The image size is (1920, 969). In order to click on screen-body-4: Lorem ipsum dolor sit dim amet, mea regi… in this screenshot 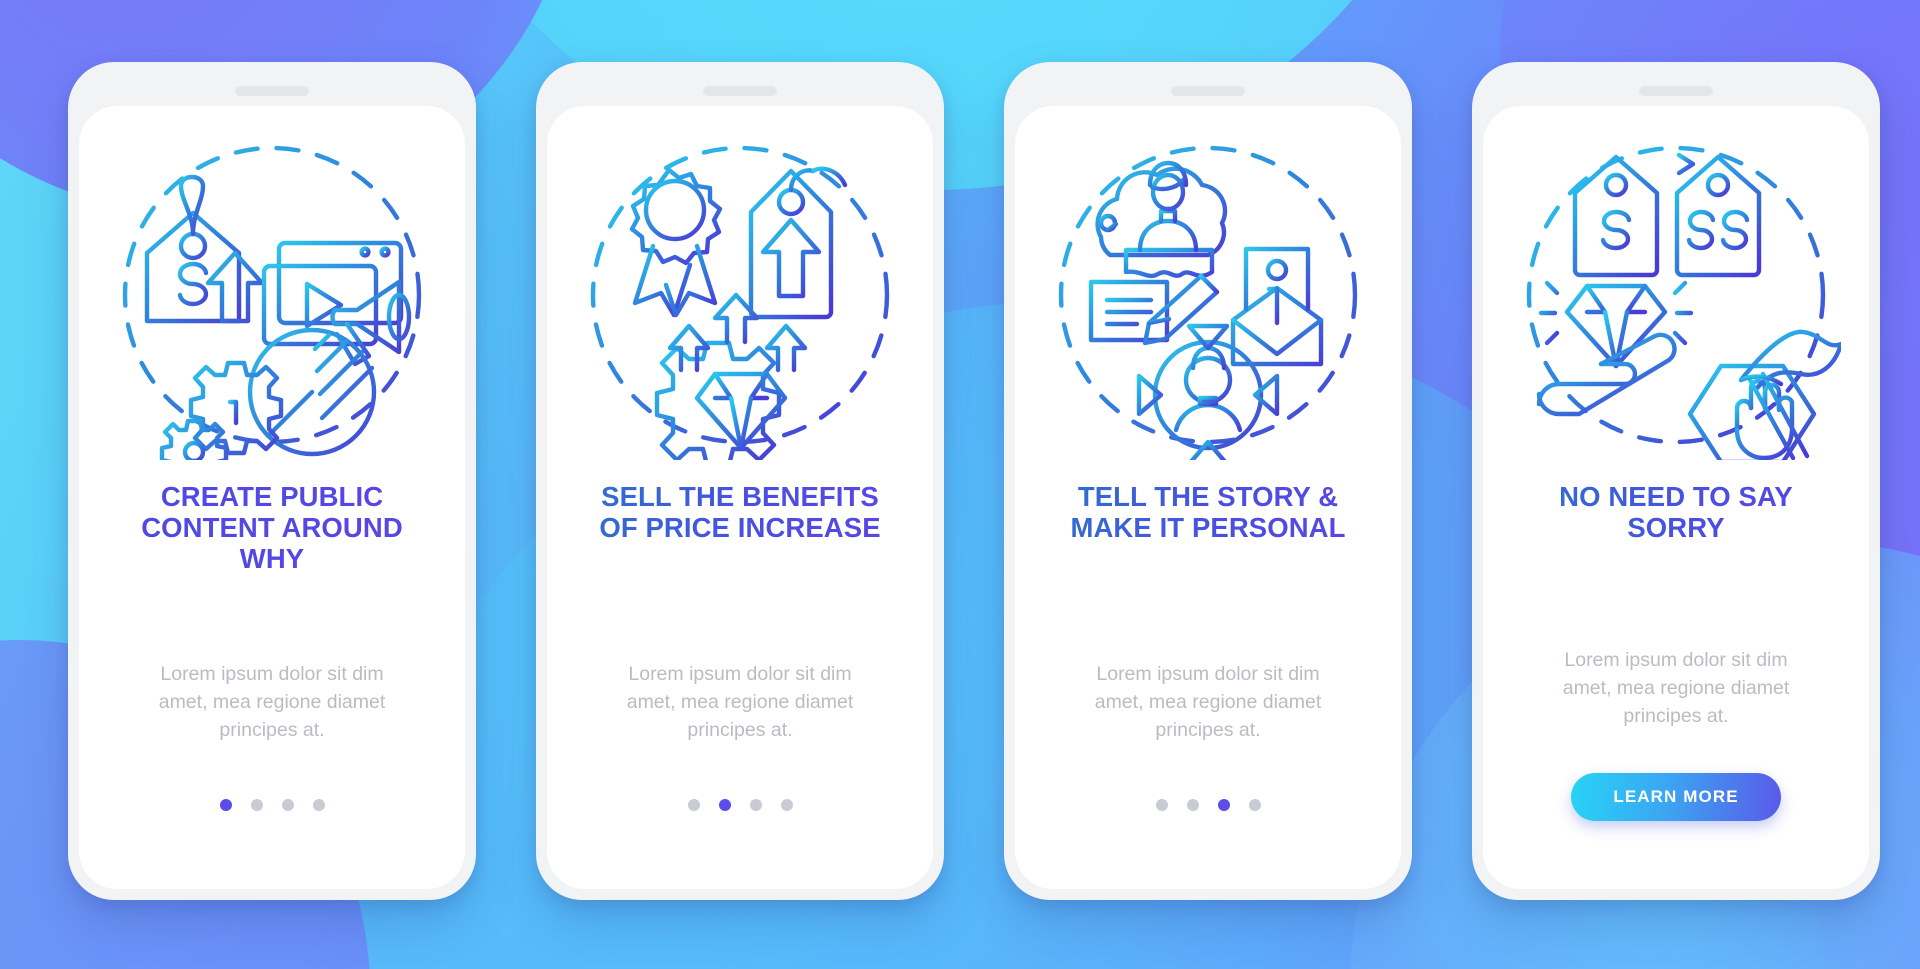, I will do `click(1676, 688)`.